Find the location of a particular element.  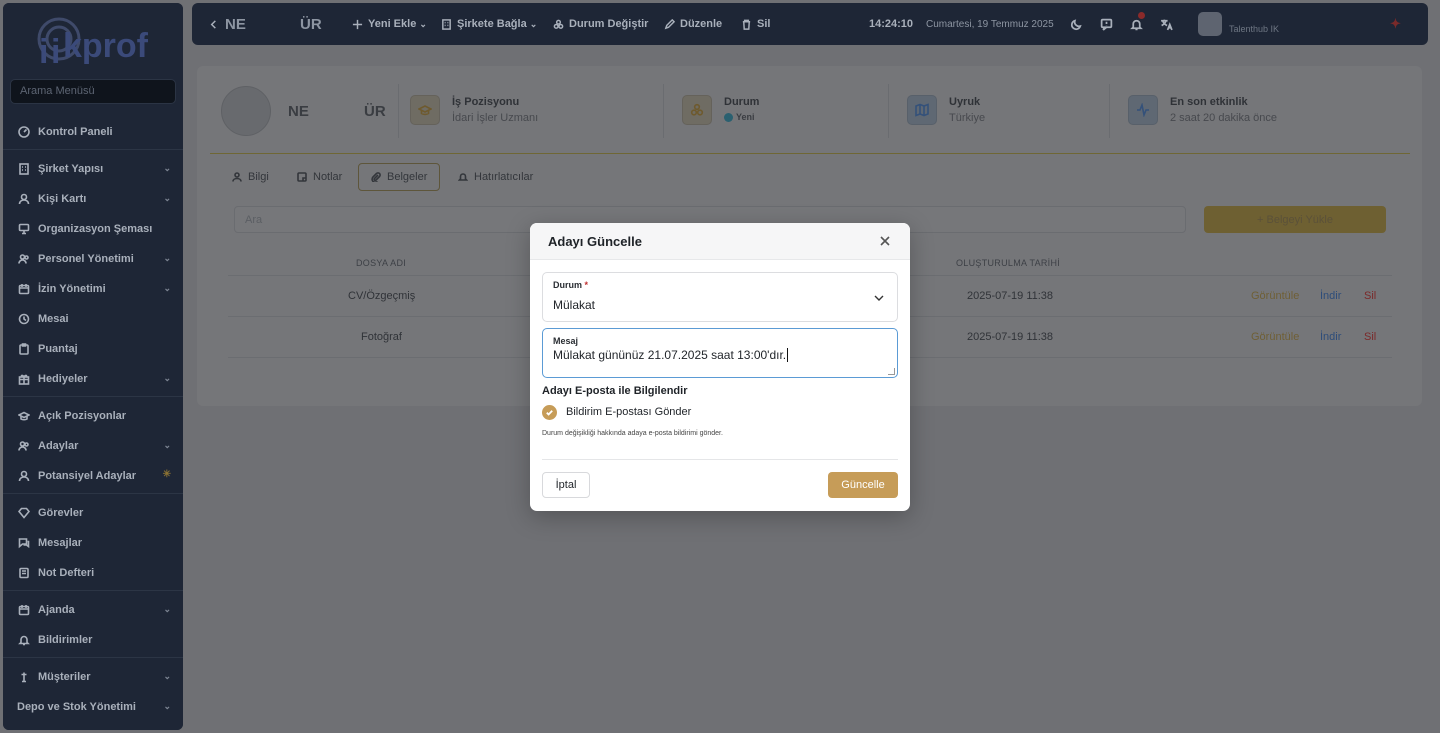

sidebar-item-tasks: Görevler is located at coordinates (93, 513).